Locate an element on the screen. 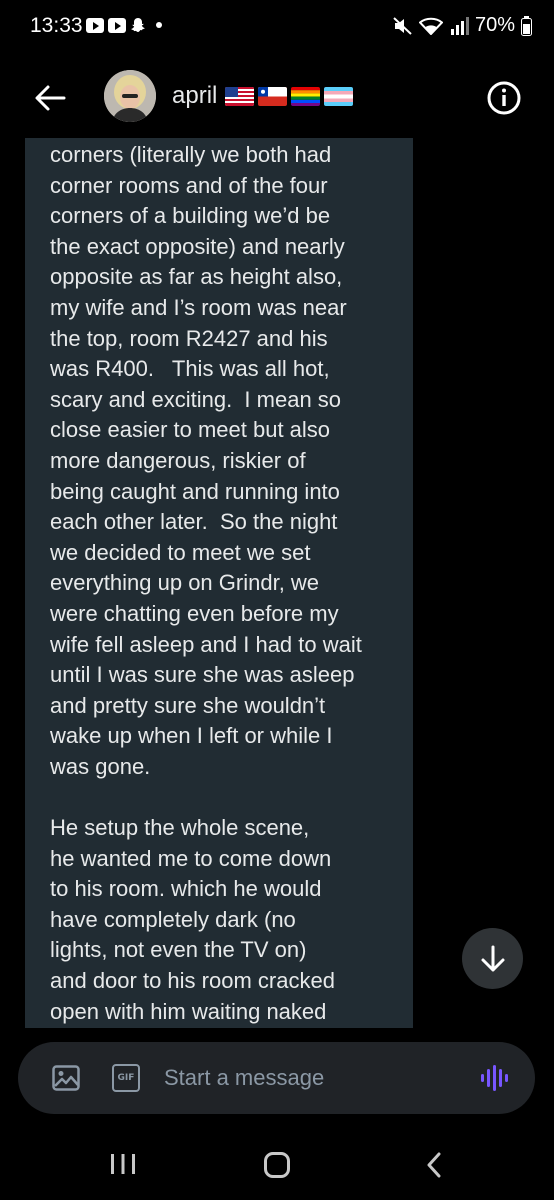 The image size is (554, 1200). conversation-header: april is located at coordinates (277, 98).